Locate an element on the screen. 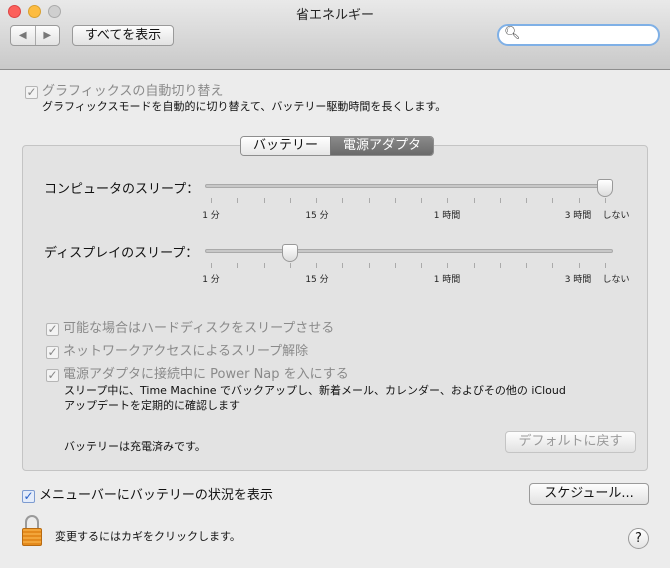 The height and width of the screenshot is (568, 670). show-battery-status-checkbox: ✓ メニューバーにバッテリーの状況を表示 is located at coordinates (147, 493).